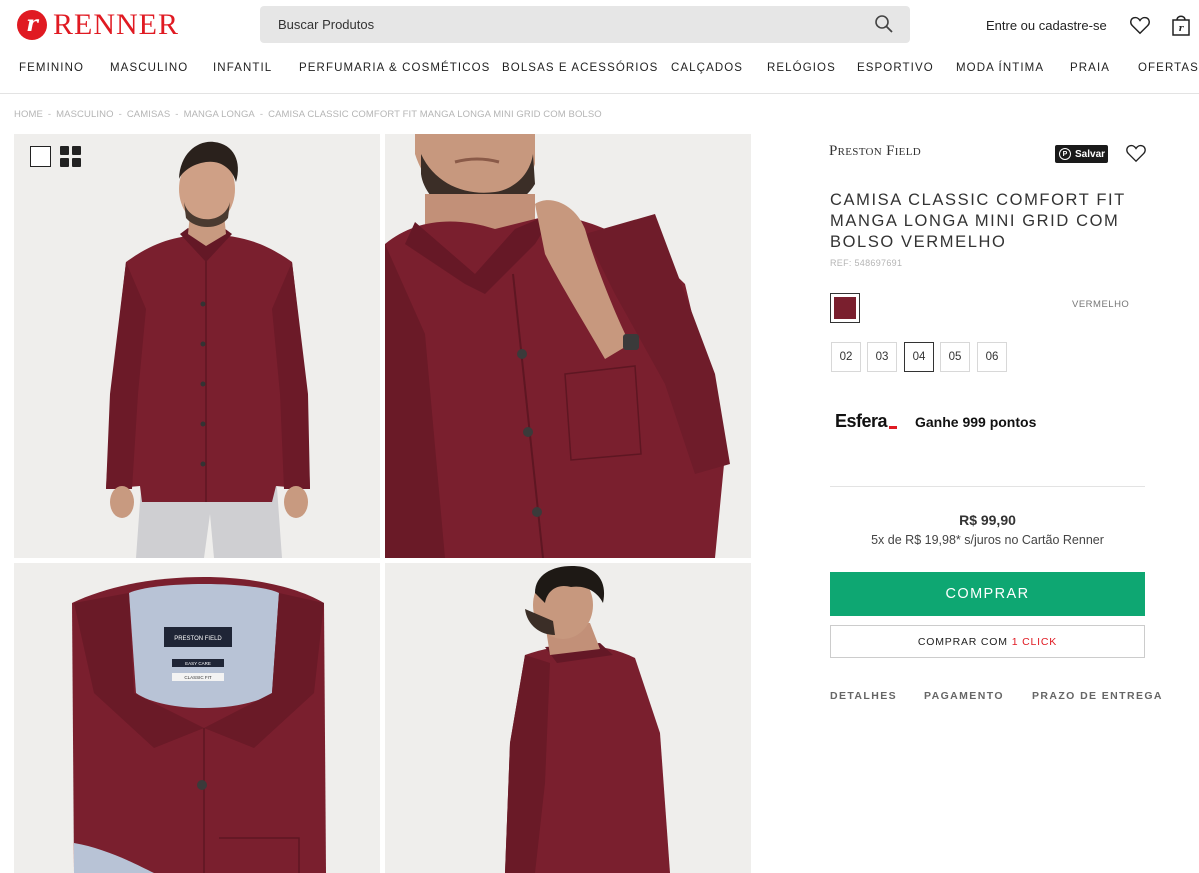 Image resolution: width=1199 pixels, height=873 pixels. I want to click on search-icon, so click(884, 24).